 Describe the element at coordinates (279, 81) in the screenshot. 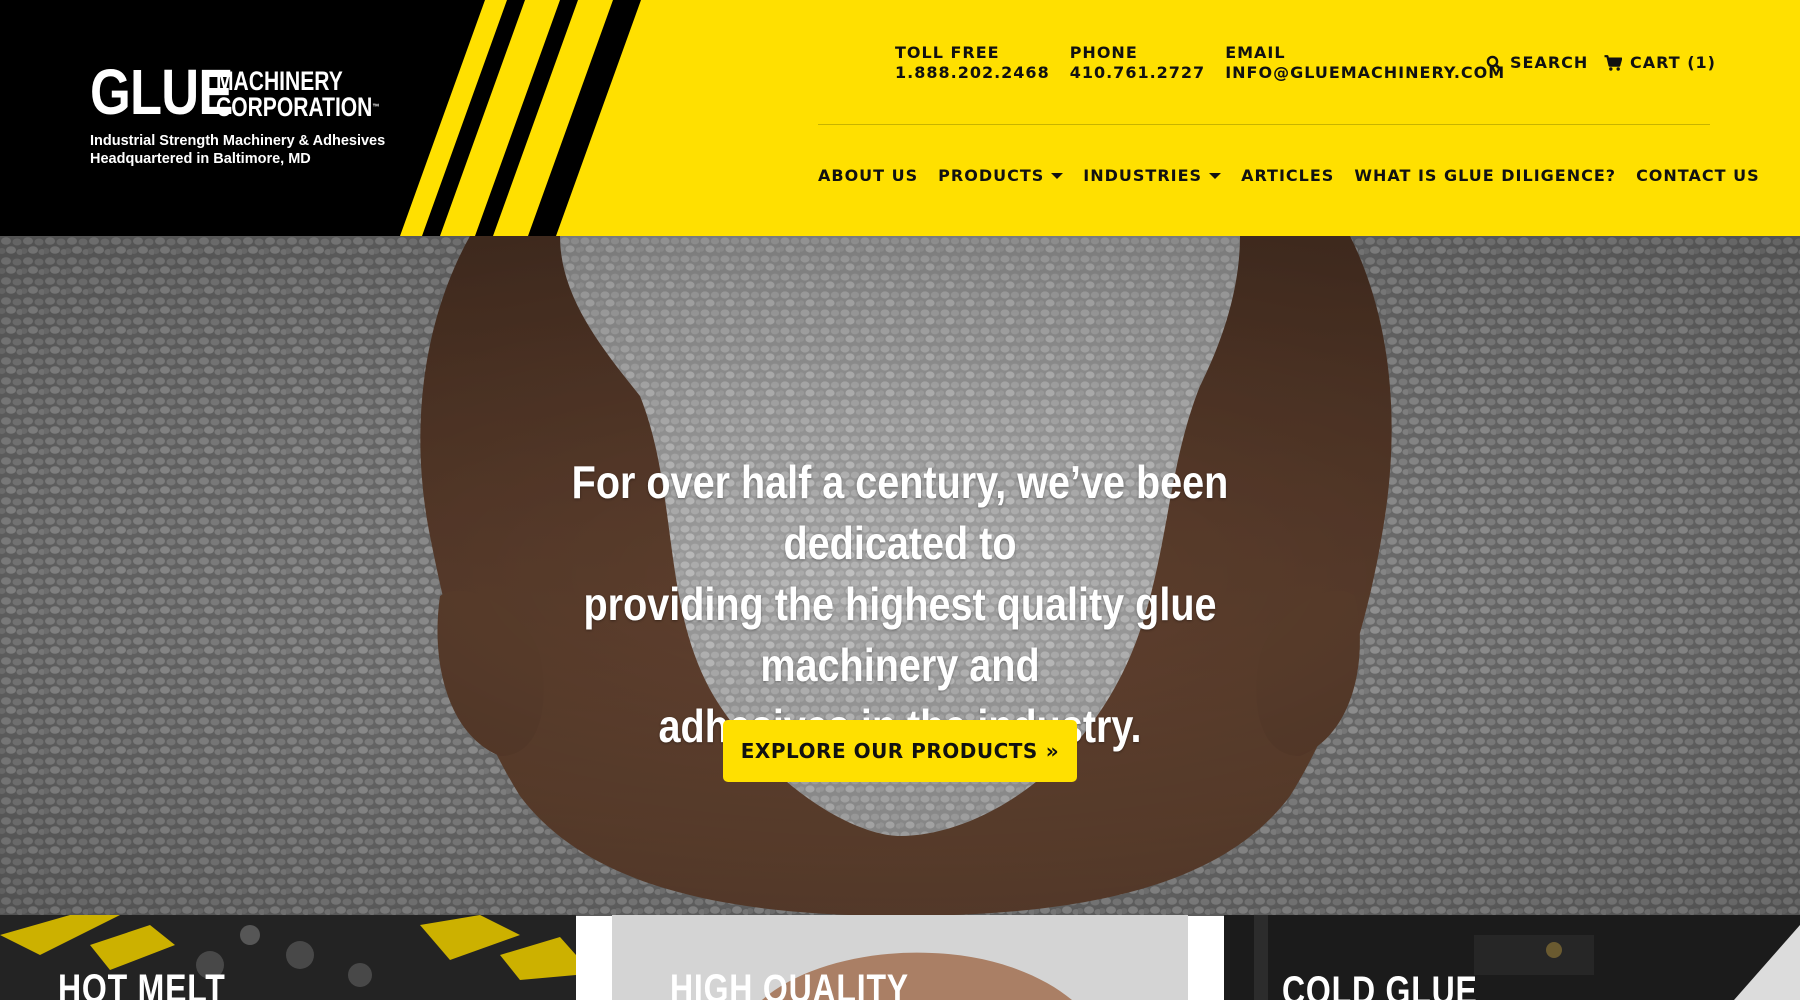

I see `logo-machinery-text: MACHINERY` at that location.